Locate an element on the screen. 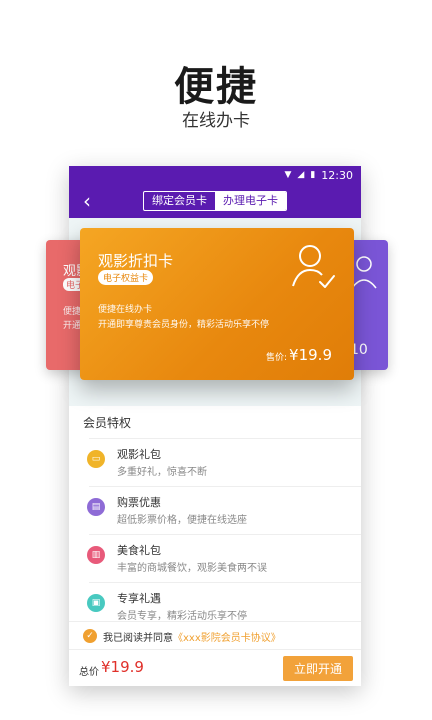  price-label: 售价: is located at coordinates (277, 358).